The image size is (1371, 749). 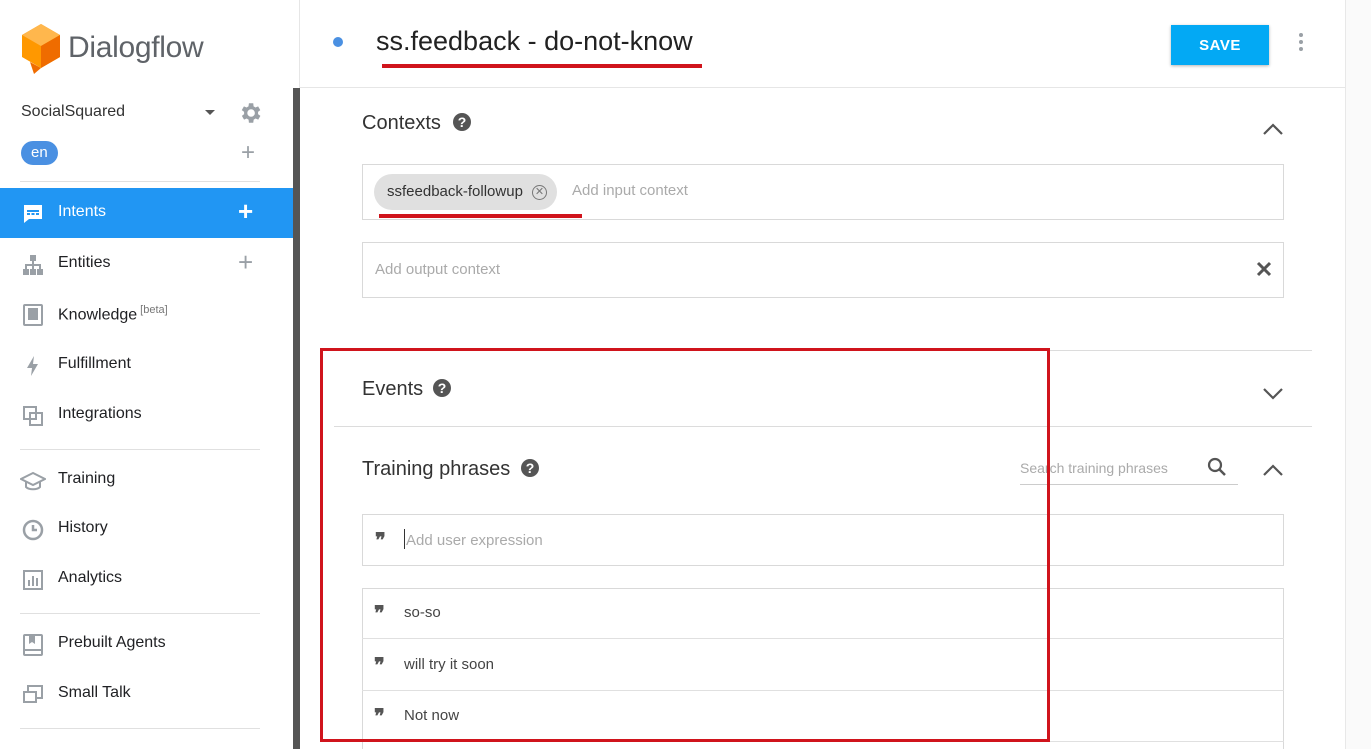 I want to click on chat-icon, so click(x=33, y=214).